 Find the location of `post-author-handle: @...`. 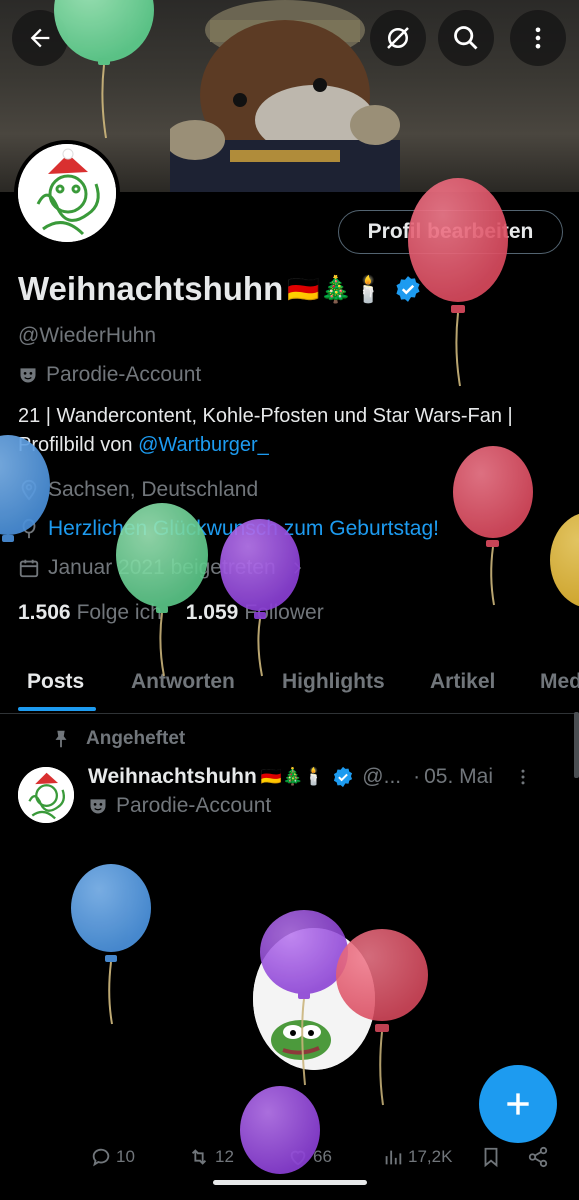

post-author-handle: @... is located at coordinates (382, 776).